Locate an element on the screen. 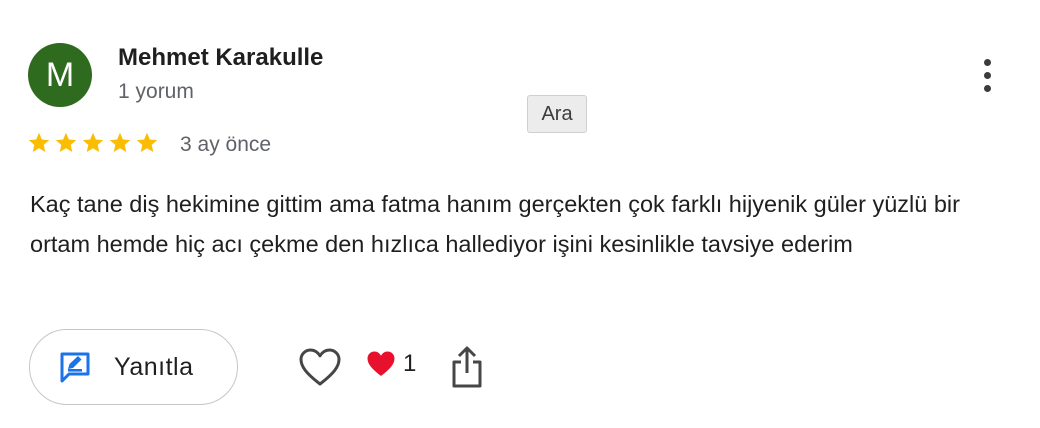  reply-edit-icon is located at coordinates (75, 367).